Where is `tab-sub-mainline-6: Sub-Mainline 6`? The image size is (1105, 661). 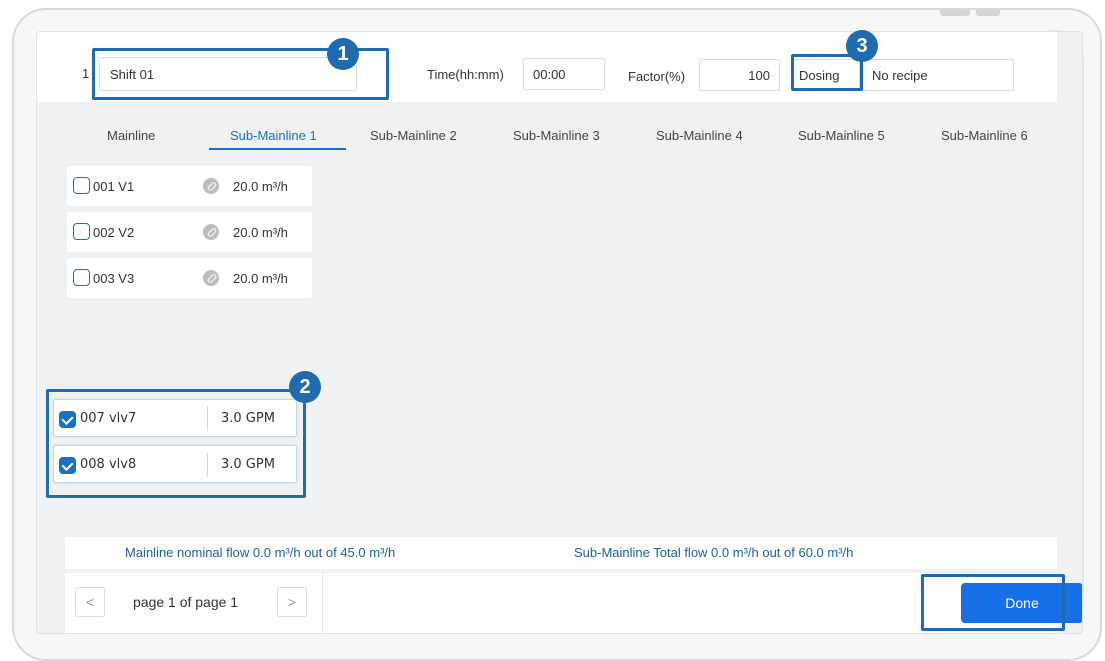
tab-sub-mainline-6: Sub-Mainline 6 is located at coordinates (984, 135).